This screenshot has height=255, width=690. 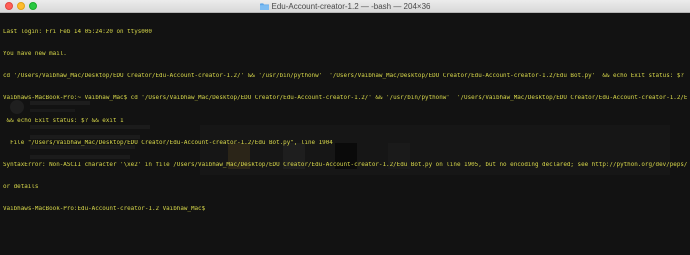 What do you see at coordinates (21, 187) in the screenshot?
I see `terminal-line: or details` at bounding box center [21, 187].